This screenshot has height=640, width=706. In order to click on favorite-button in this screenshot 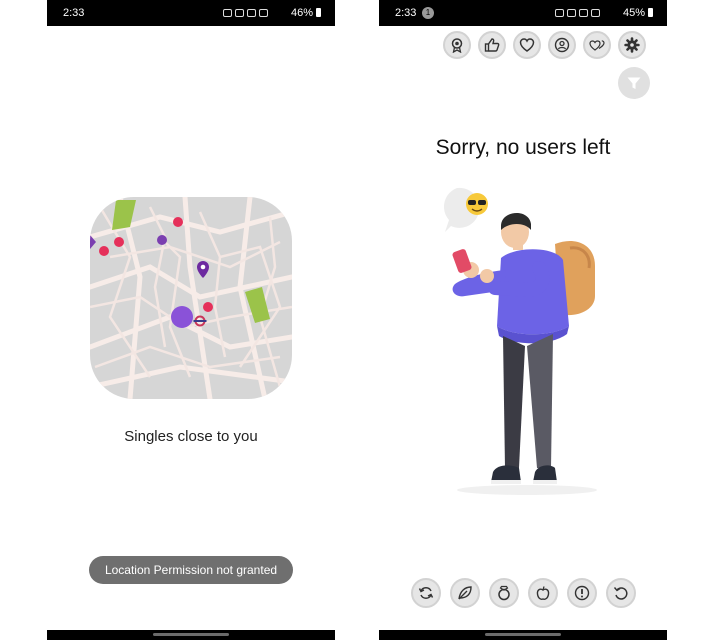, I will do `click(527, 45)`.